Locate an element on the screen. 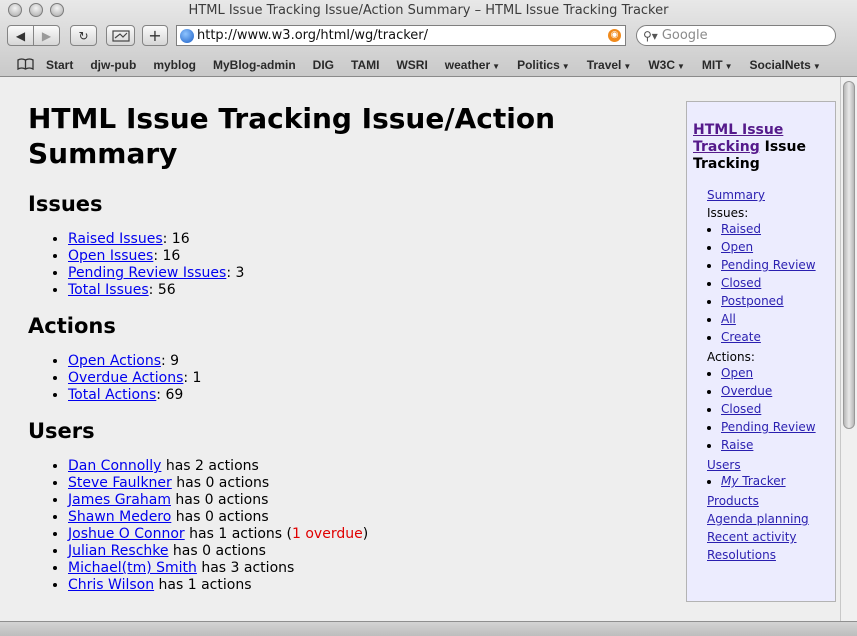 Image resolution: width=857 pixels, height=636 pixels. summary-count: : 69 is located at coordinates (170, 395).